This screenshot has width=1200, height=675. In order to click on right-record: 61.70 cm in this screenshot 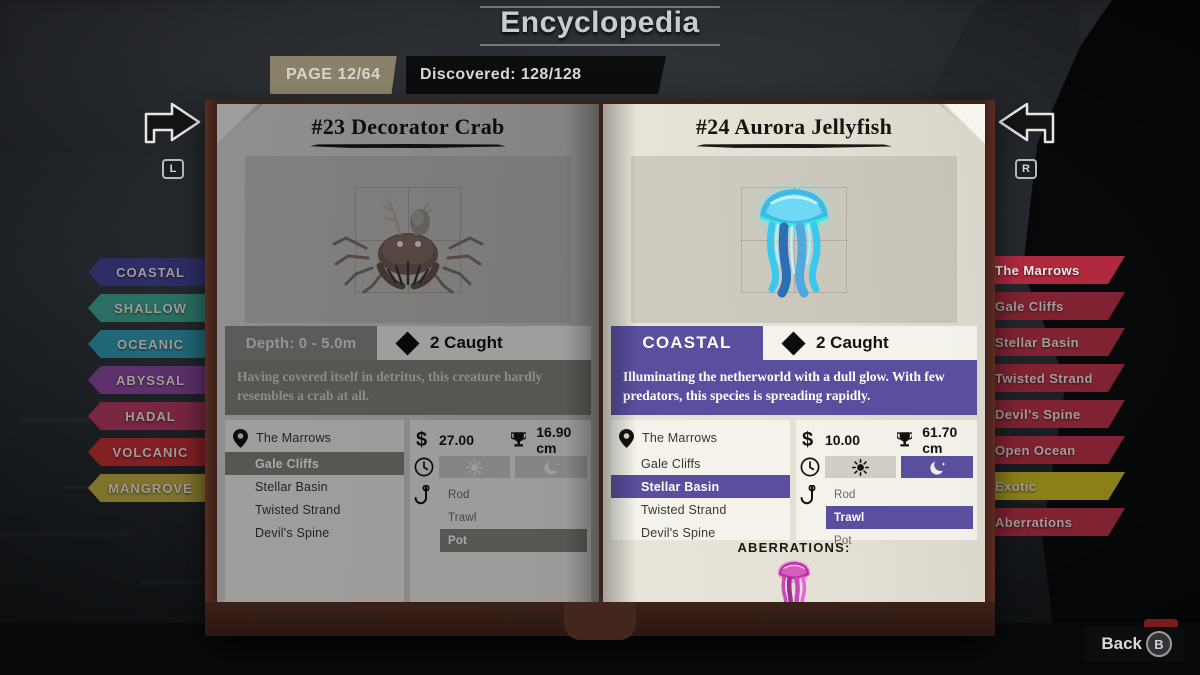, I will do `click(934, 439)`.